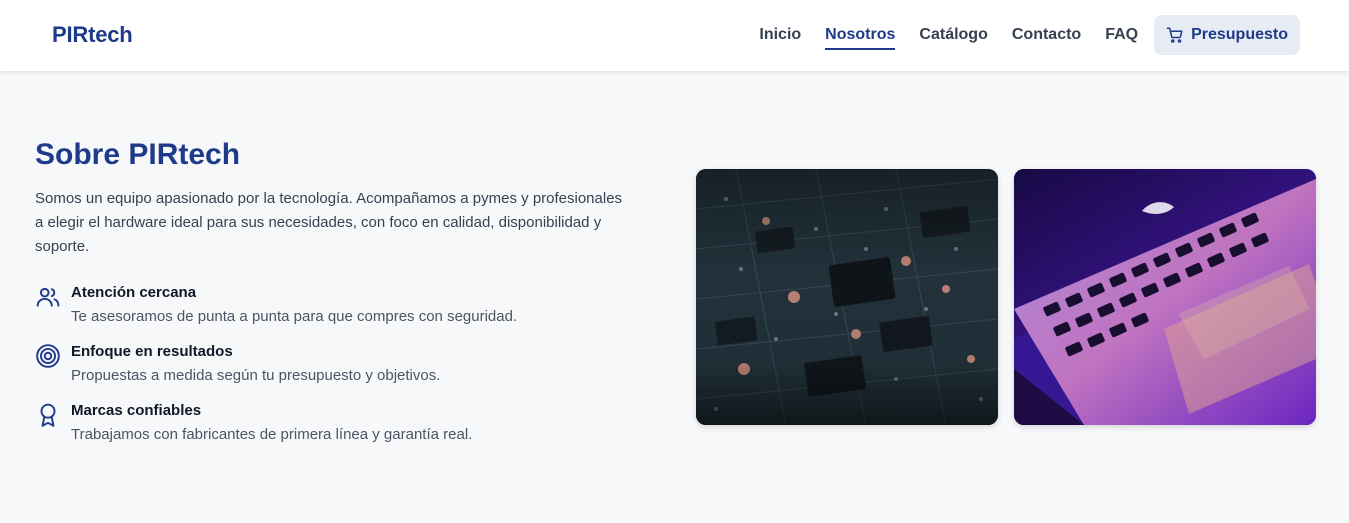 This screenshot has width=1349, height=523. I want to click on nav-link-contacto: Contacto, so click(1046, 35).